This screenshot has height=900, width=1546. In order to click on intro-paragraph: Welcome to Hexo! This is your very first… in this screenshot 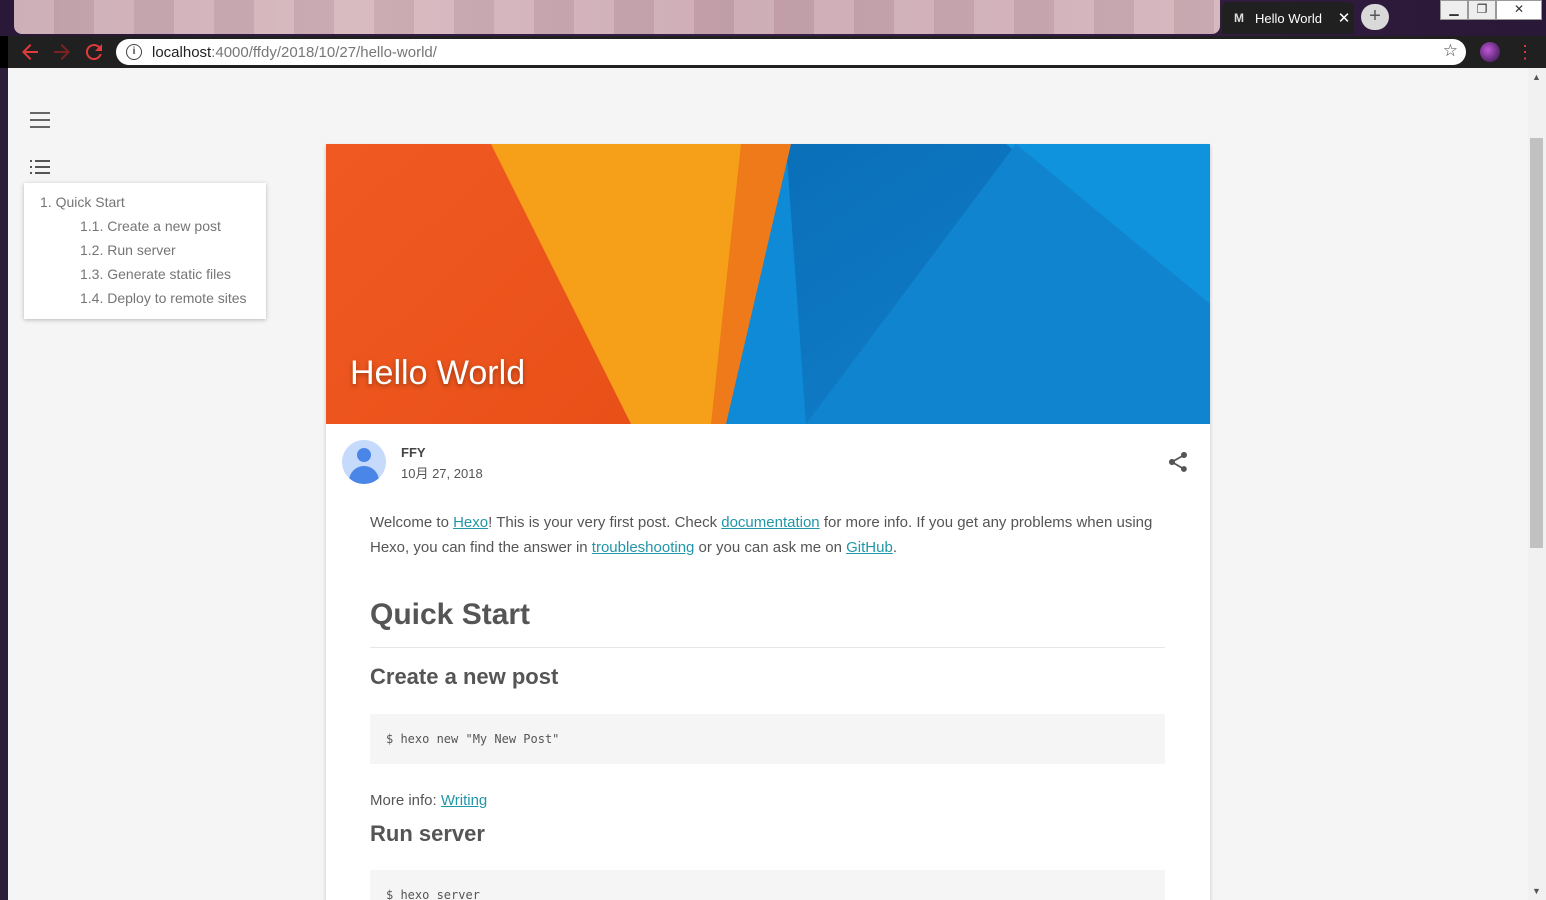, I will do `click(767, 535)`.